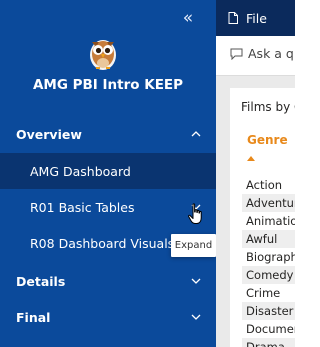  I want to click on qna-placeholder: Ask a q, so click(271, 53).